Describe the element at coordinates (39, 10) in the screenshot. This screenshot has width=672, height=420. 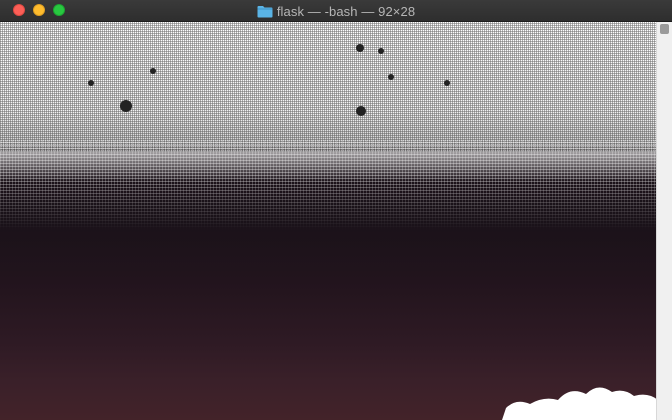
I see `minimize-button` at that location.